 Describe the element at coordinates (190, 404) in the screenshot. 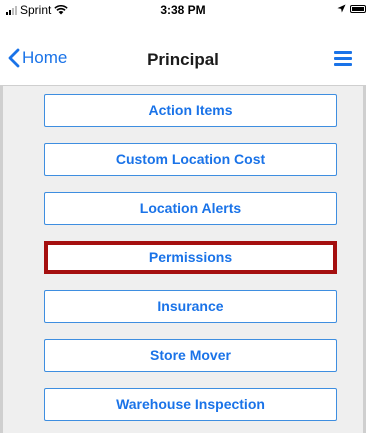

I see `warehouse-inspection-button: Warehouse Inspection` at that location.